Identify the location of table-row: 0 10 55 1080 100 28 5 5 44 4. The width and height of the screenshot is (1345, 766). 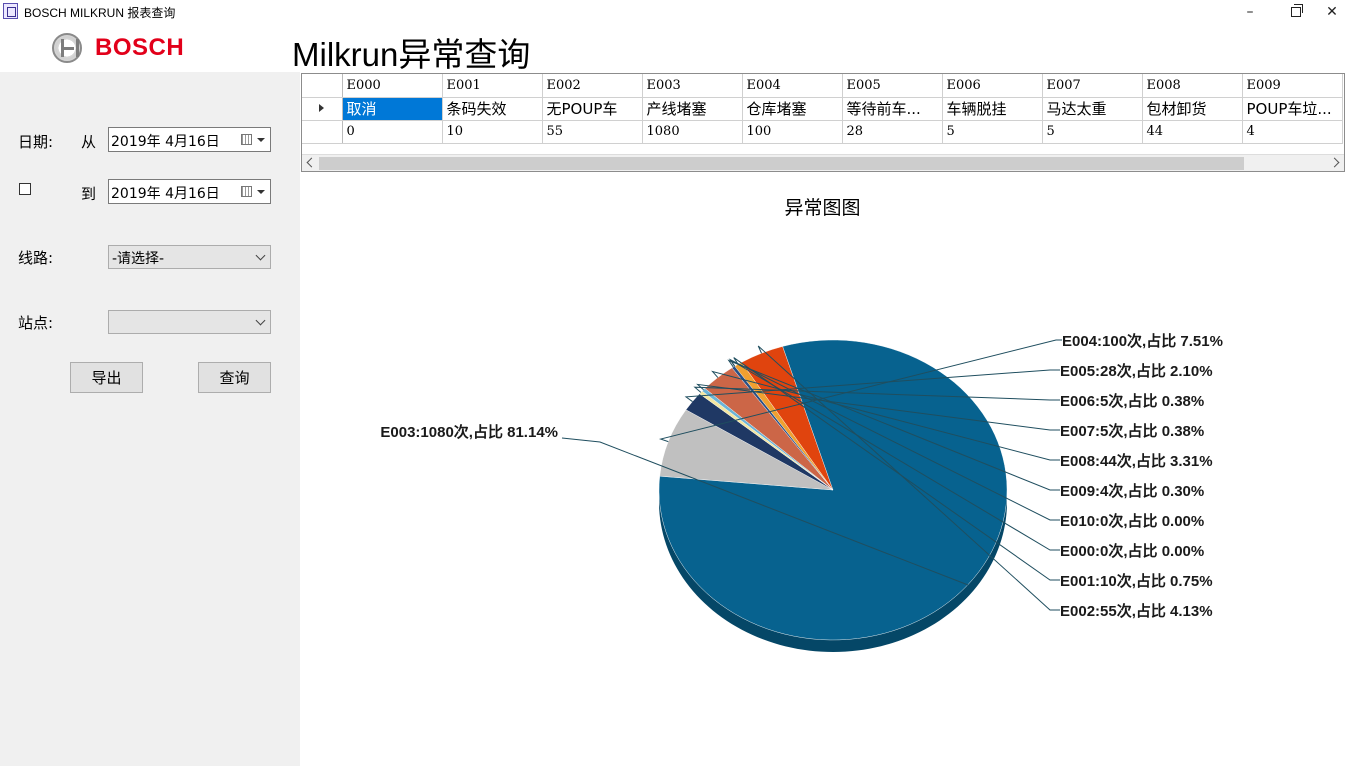
(822, 132).